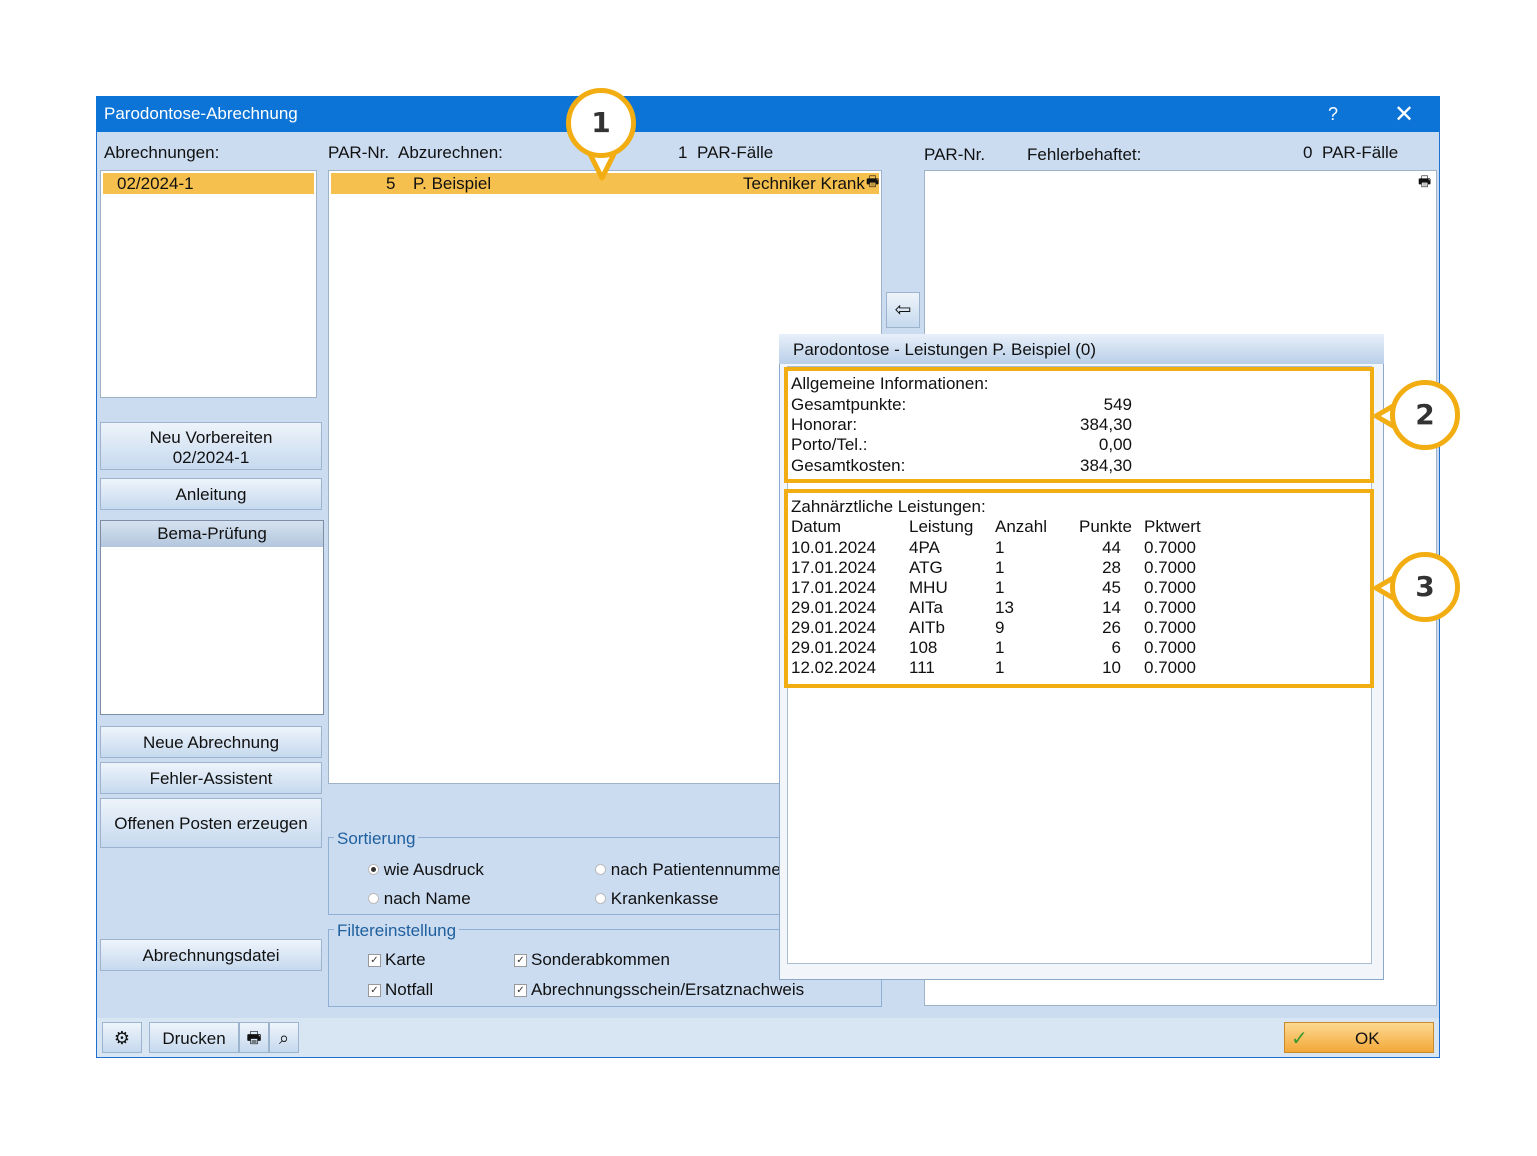 Image resolution: width=1537 pixels, height=1156 pixels. What do you see at coordinates (1425, 587) in the screenshot?
I see `callout-3: 3` at bounding box center [1425, 587].